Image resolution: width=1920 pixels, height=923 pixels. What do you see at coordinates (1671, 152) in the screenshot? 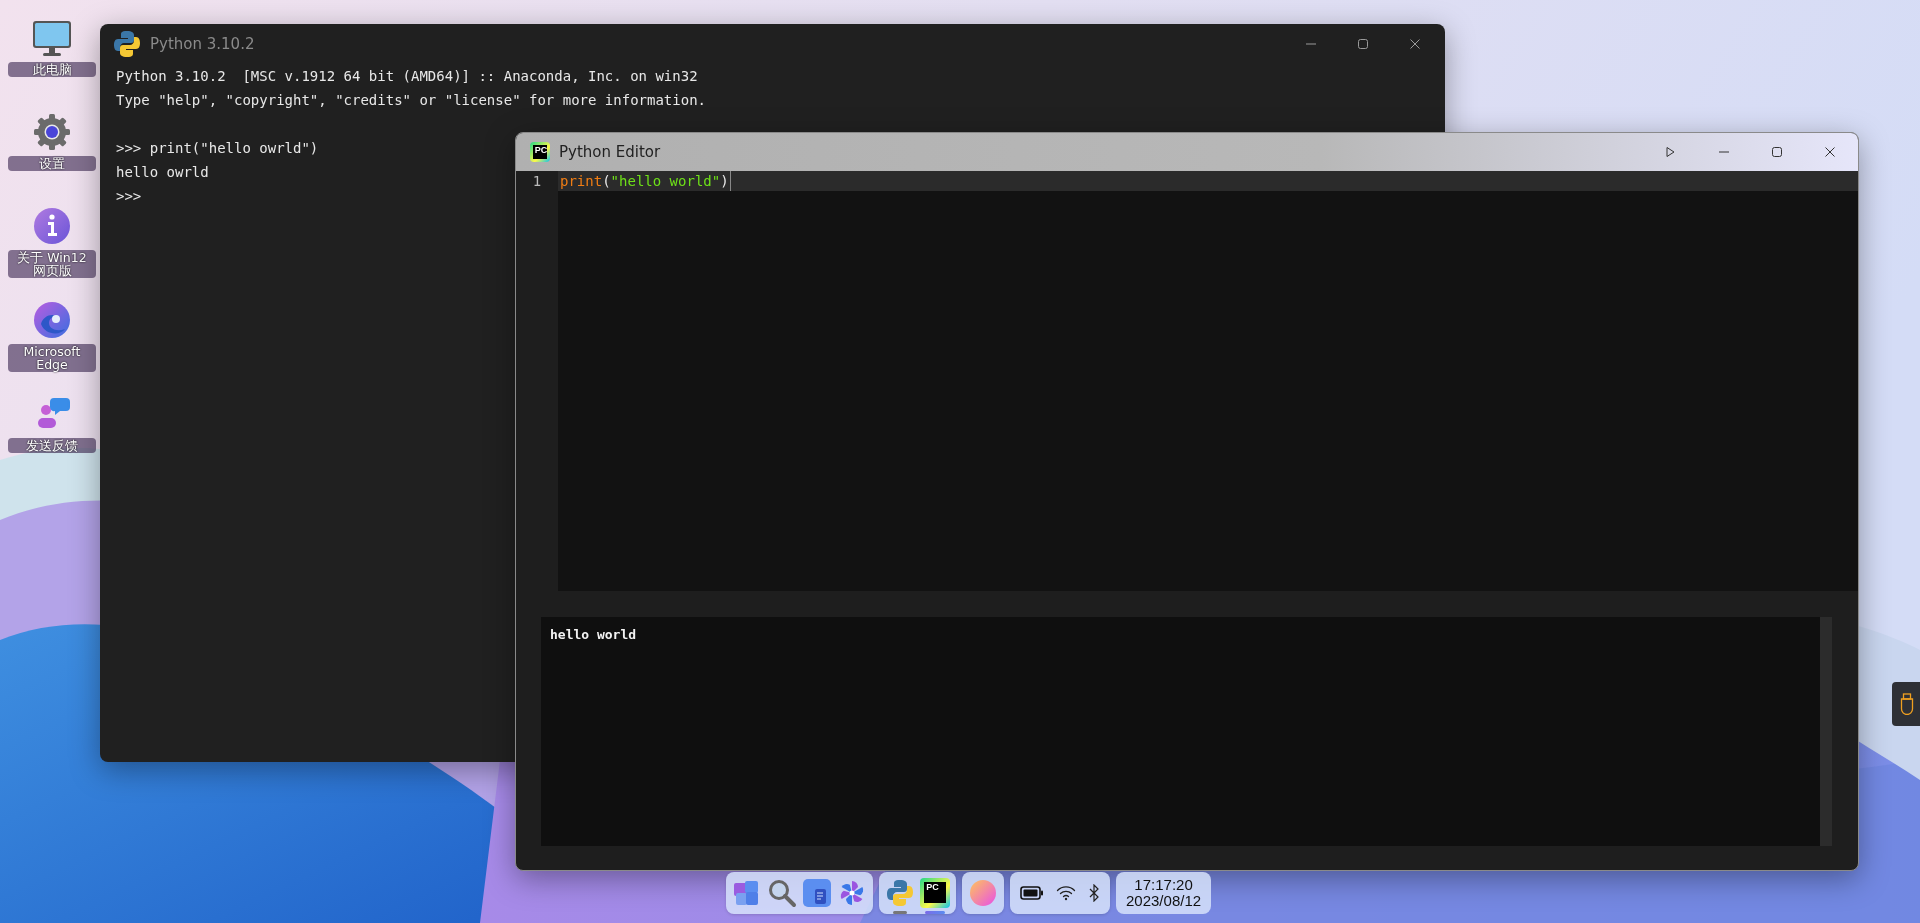
I see `play-icon` at bounding box center [1671, 152].